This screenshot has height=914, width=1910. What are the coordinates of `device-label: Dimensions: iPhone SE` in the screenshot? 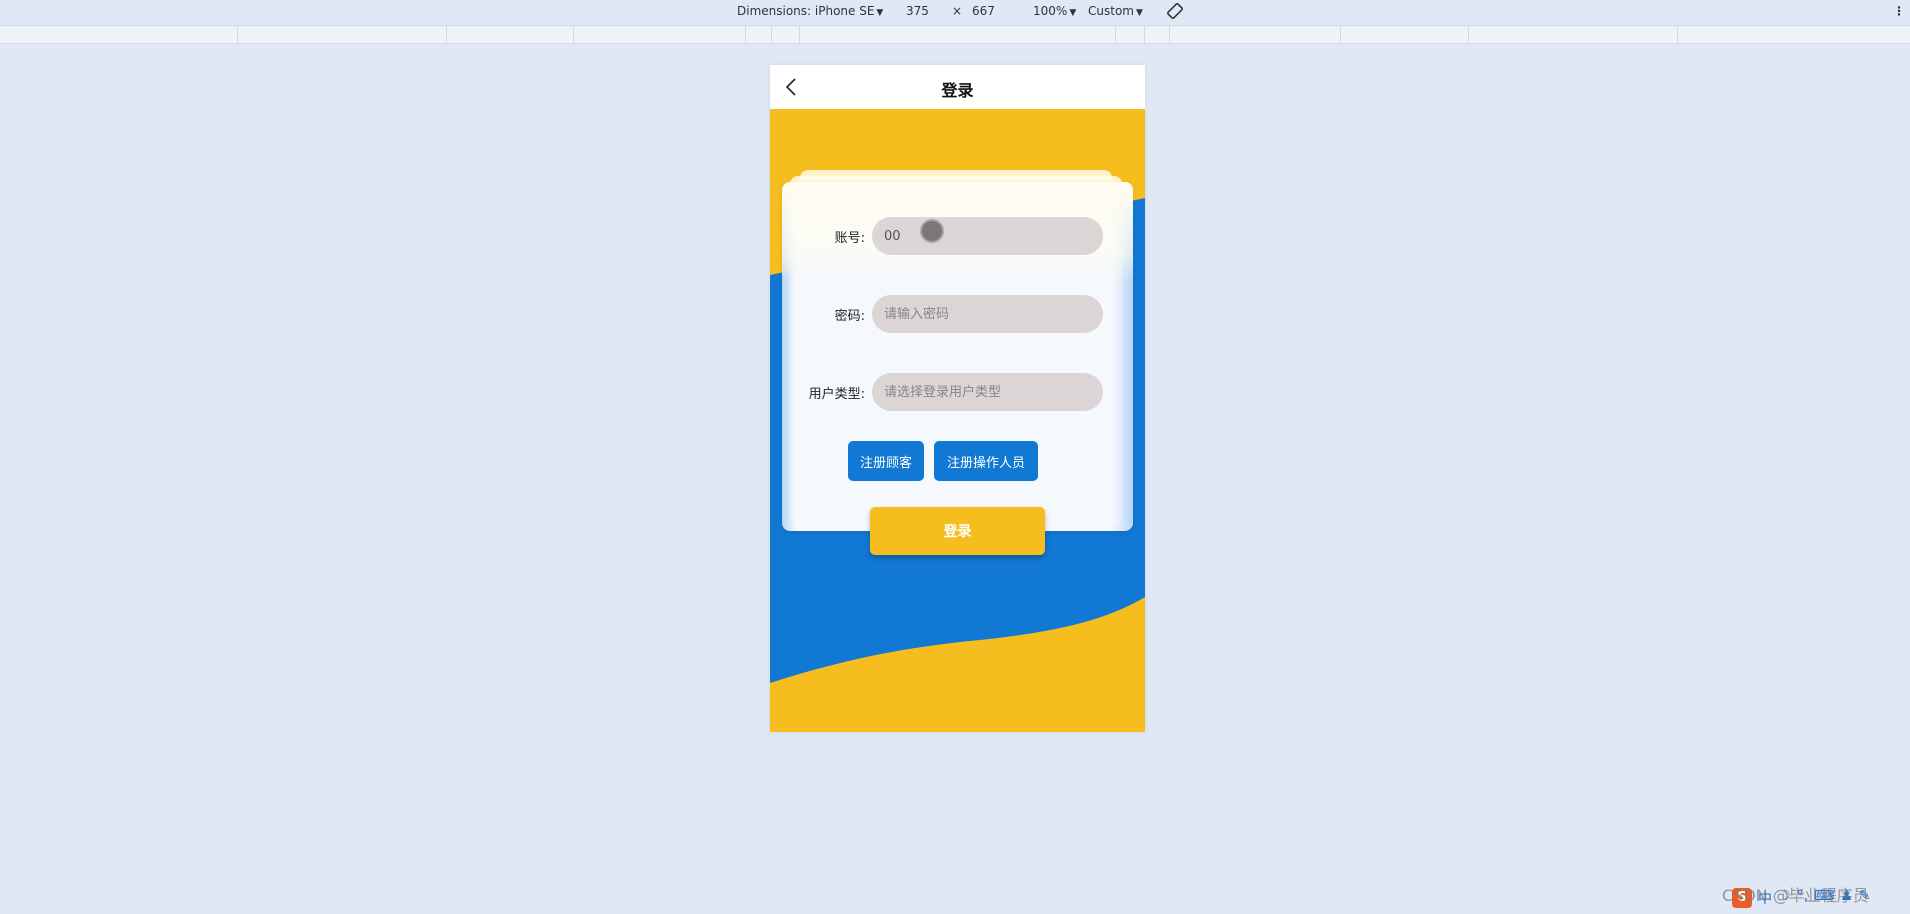 It's located at (806, 11).